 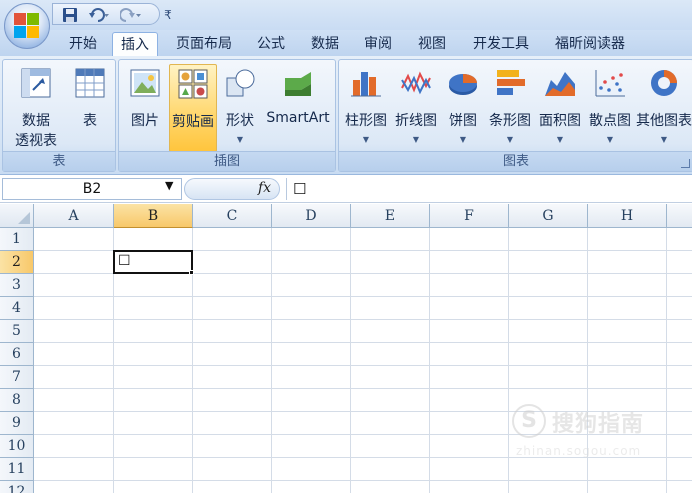 I want to click on bar-chart-icon, so click(x=511, y=82).